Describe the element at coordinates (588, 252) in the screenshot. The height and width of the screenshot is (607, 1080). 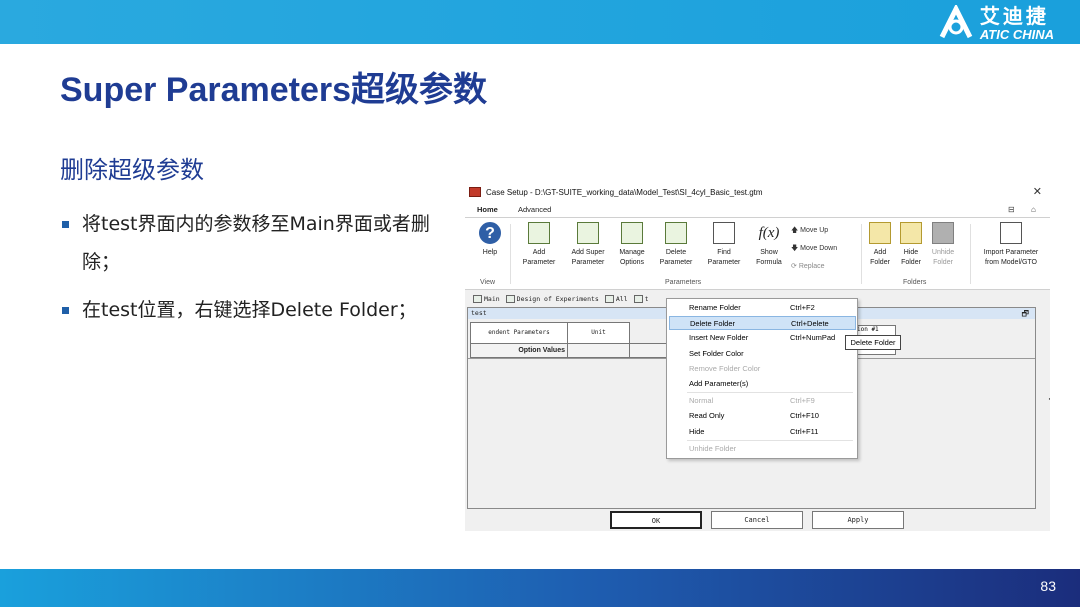
I see `button-label-line1: Add Super` at that location.